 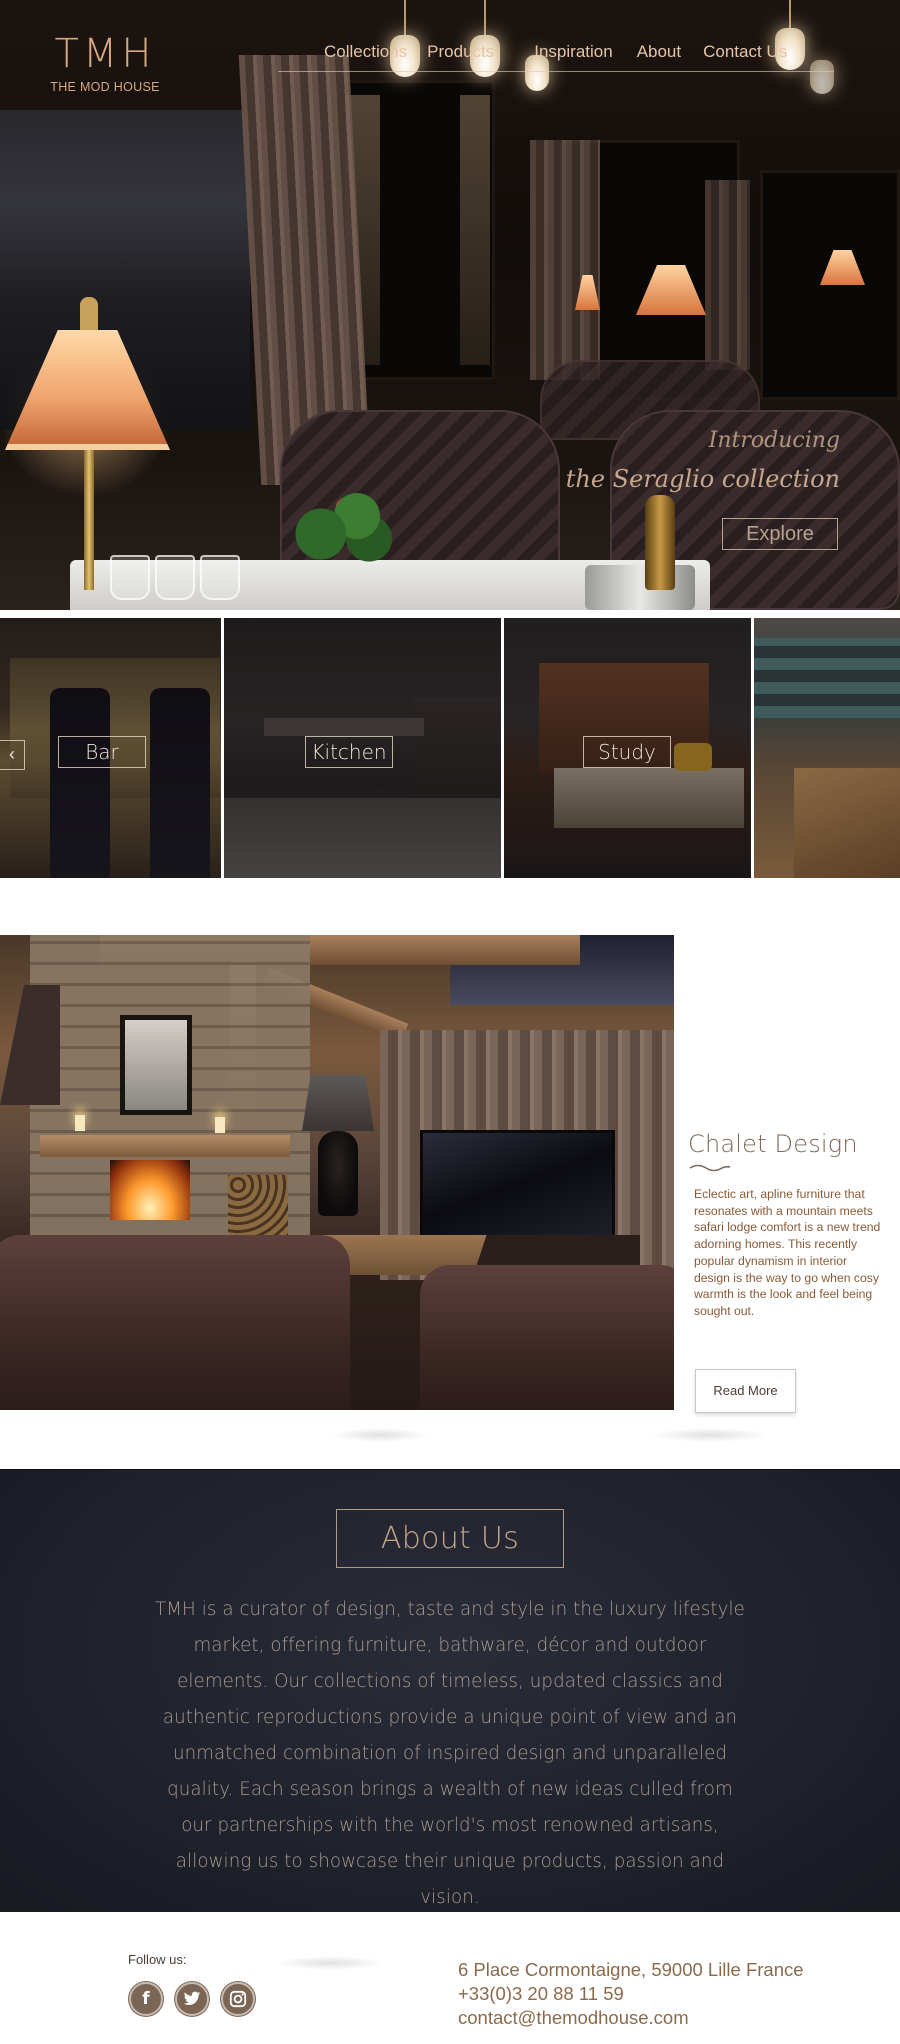 I want to click on instagram-camera-icon, so click(x=238, y=1999).